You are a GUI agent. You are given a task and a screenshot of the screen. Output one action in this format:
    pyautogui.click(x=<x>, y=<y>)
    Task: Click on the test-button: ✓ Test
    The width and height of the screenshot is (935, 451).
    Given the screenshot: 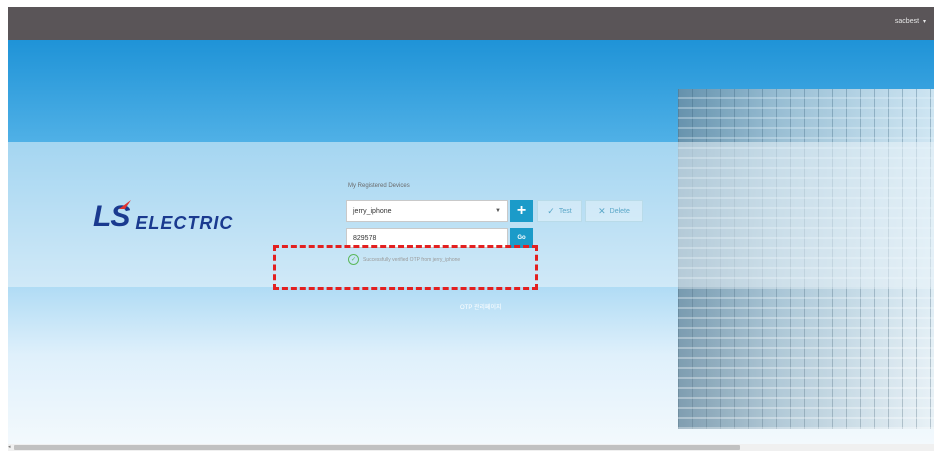 What is the action you would take?
    pyautogui.click(x=559, y=211)
    